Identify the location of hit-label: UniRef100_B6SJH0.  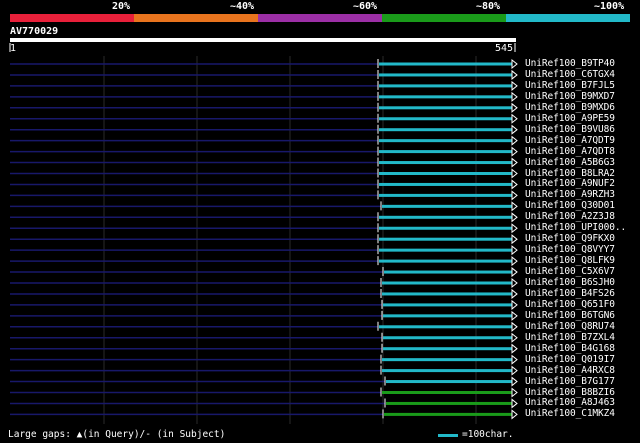
(570, 283).